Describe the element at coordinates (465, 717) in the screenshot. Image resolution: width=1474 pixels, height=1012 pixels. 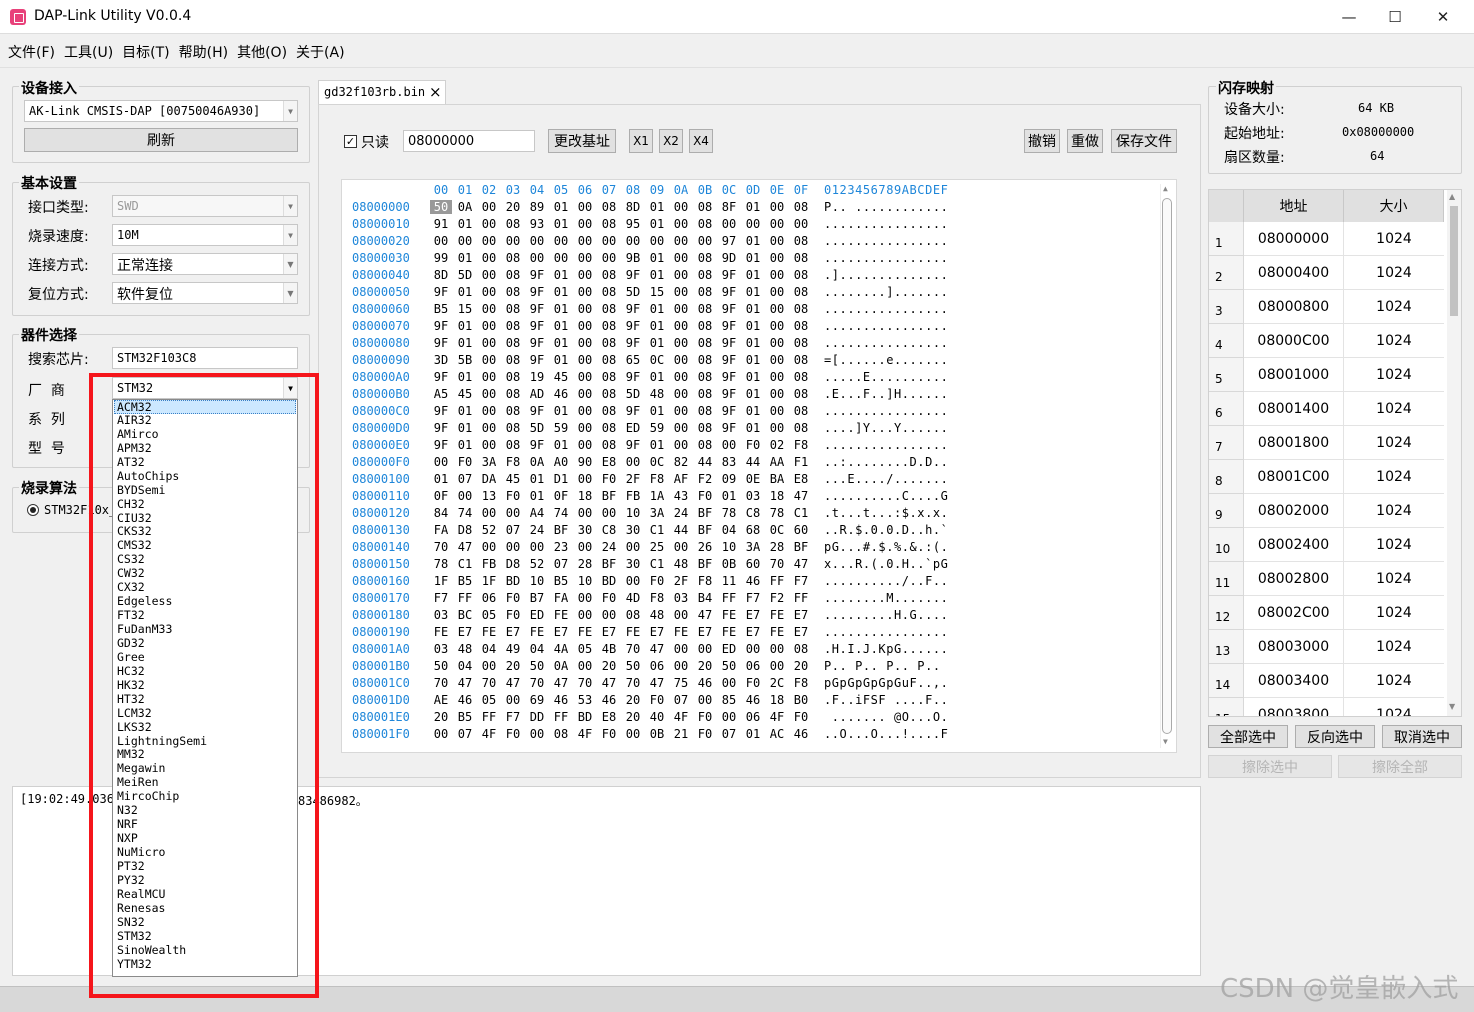
I see `hex-byte: B5` at that location.